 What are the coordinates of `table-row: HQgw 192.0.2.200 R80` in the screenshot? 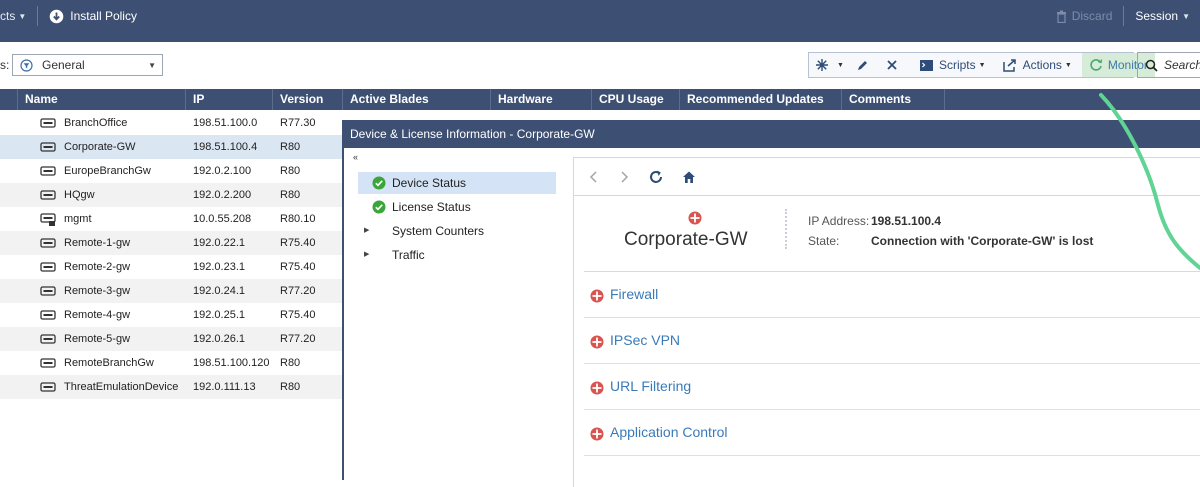 It's located at (171, 195).